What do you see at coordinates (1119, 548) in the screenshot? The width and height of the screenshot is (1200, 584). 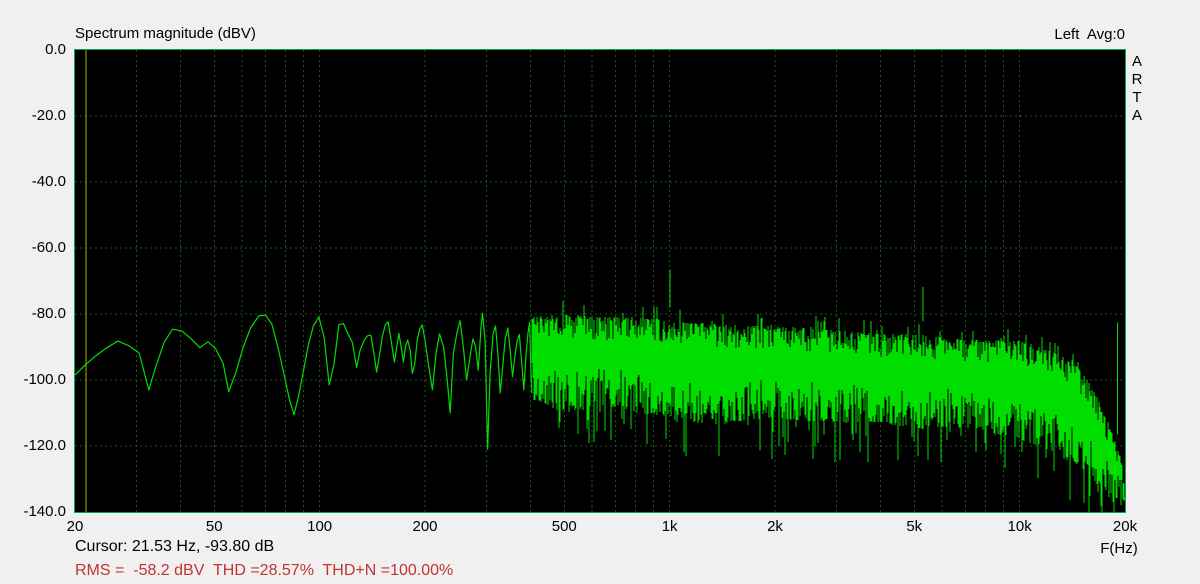 I see `x-axis-unit-label: F(Hz)` at bounding box center [1119, 548].